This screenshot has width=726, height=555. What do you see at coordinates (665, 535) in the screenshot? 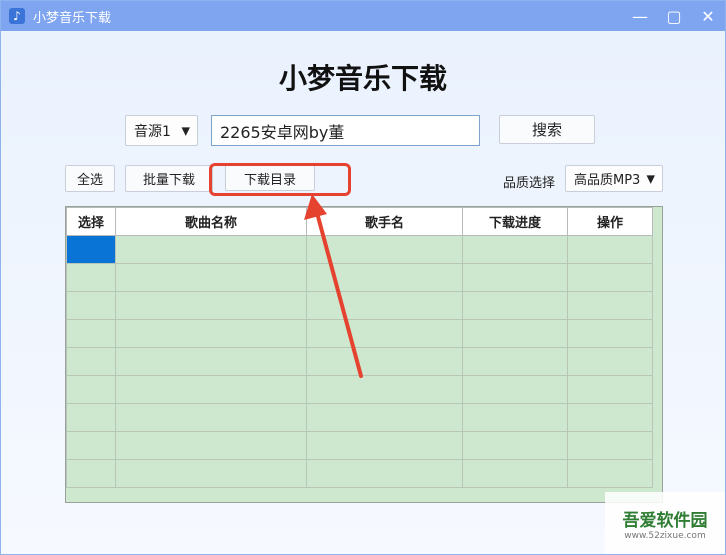
I see `watermark-url: www.52zixue.com` at bounding box center [665, 535].